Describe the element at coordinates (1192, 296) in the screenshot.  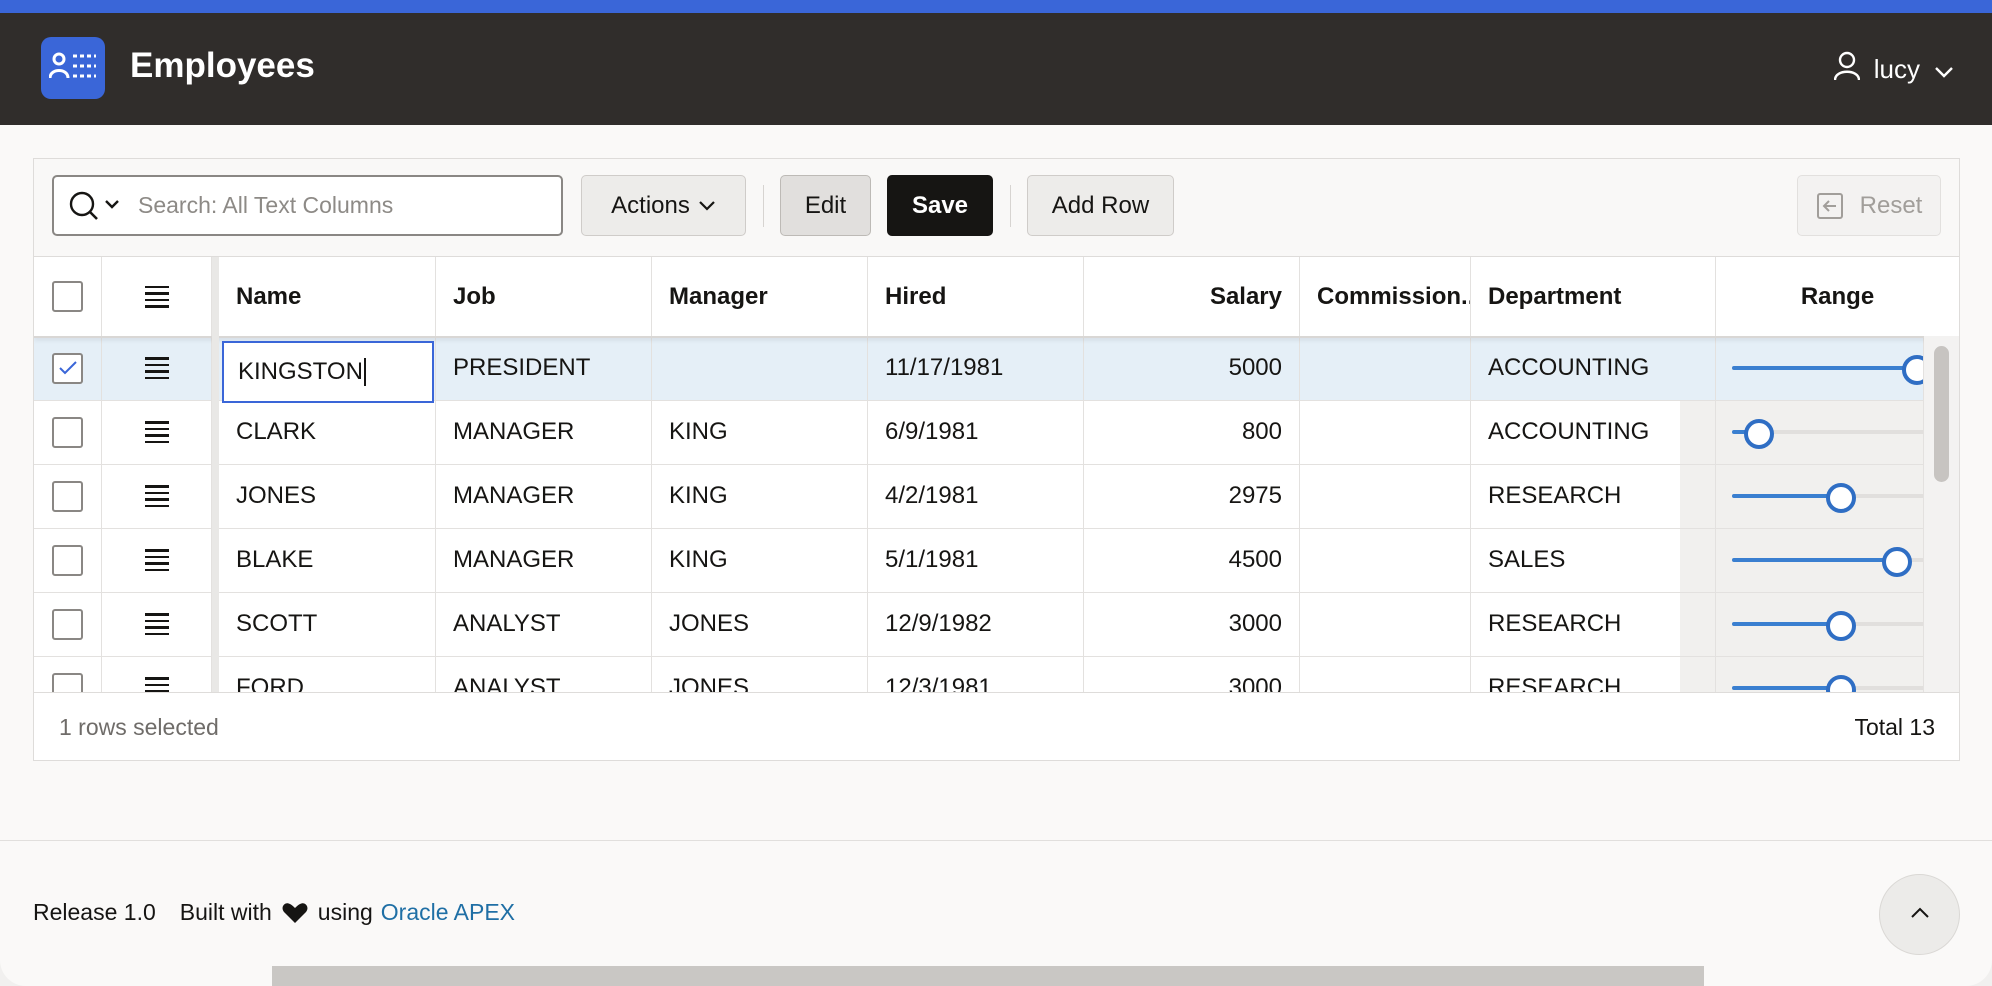
I see `column-header-salary: Salary` at that location.